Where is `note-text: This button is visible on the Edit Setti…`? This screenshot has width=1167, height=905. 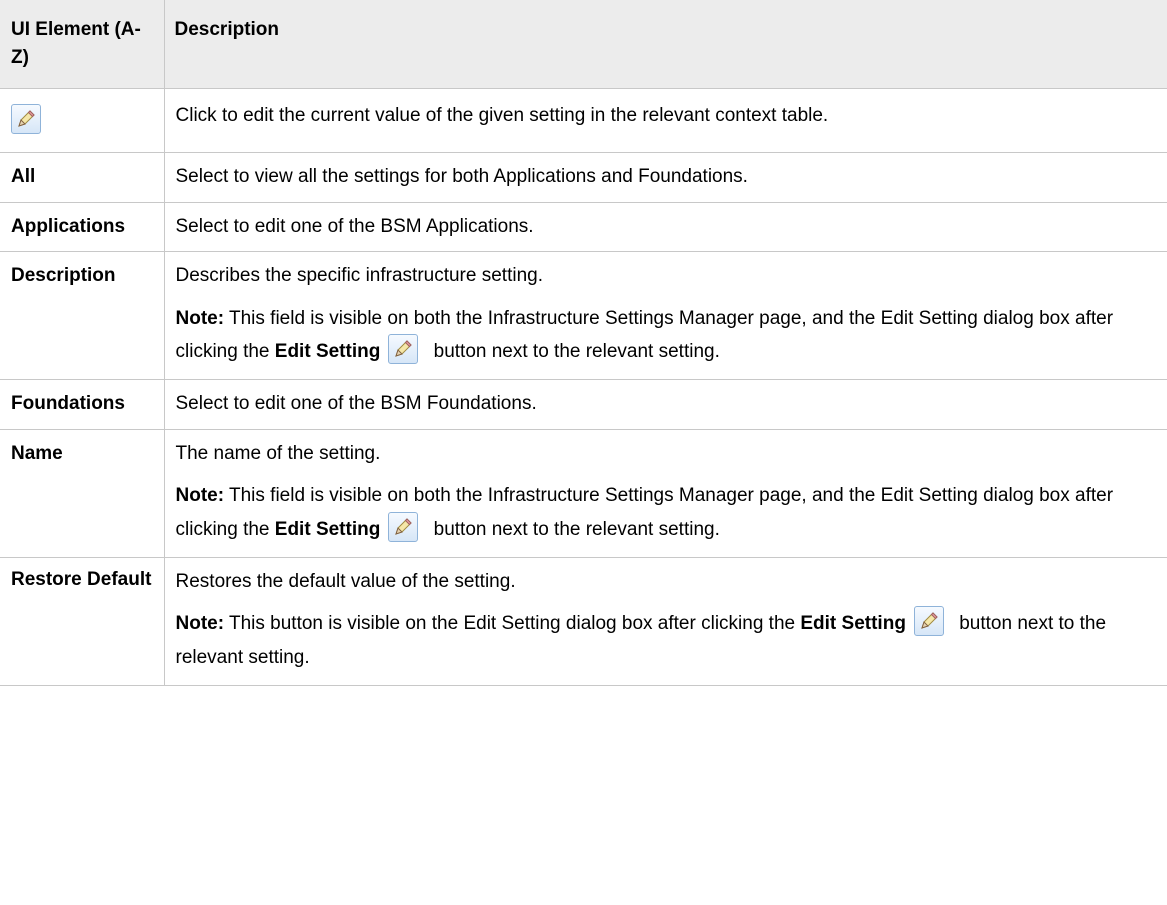 note-text: This button is visible on the Edit Setti… is located at coordinates (512, 624).